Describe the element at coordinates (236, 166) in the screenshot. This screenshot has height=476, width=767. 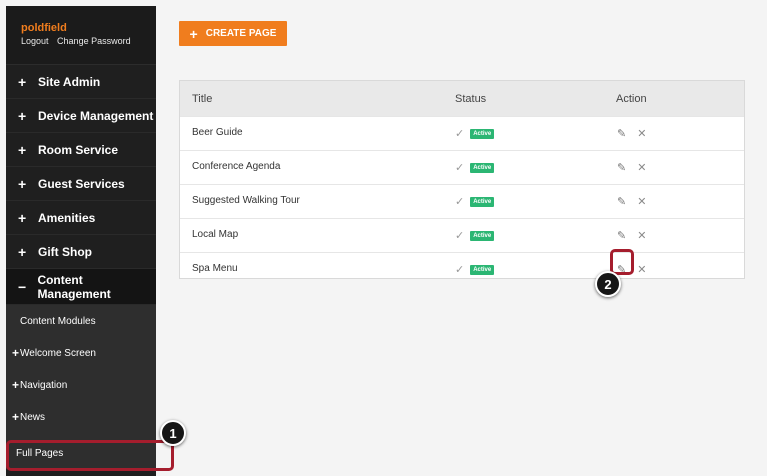
I see `page-title-cell: Conference Agenda` at that location.